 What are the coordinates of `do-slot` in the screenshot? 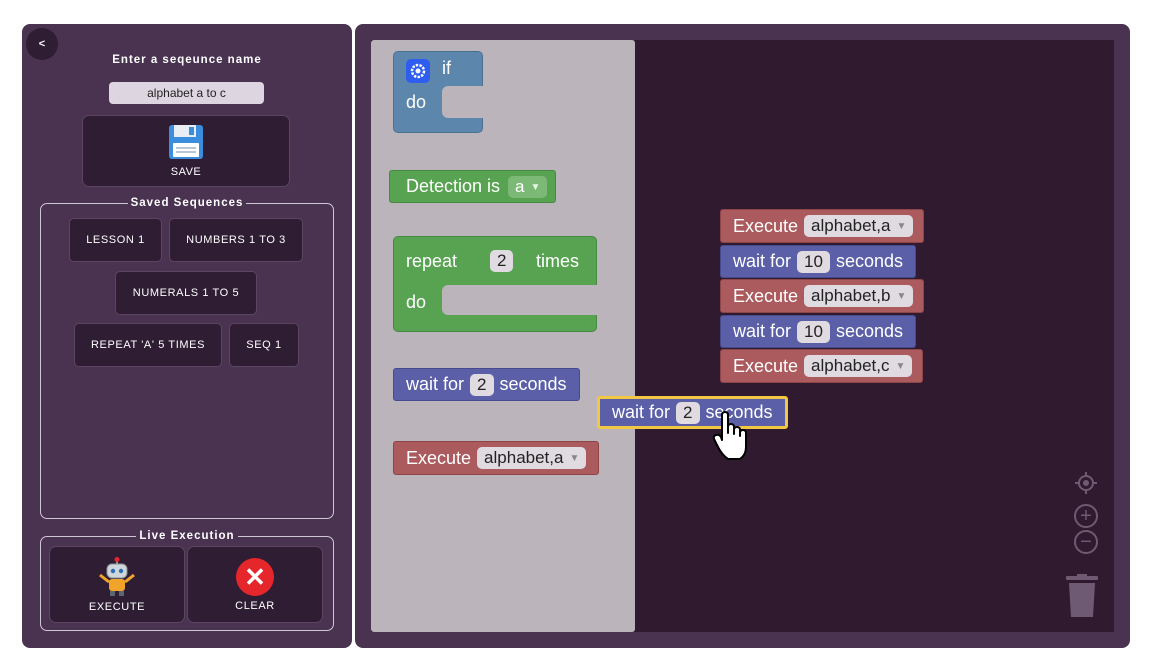 It's located at (463, 102).